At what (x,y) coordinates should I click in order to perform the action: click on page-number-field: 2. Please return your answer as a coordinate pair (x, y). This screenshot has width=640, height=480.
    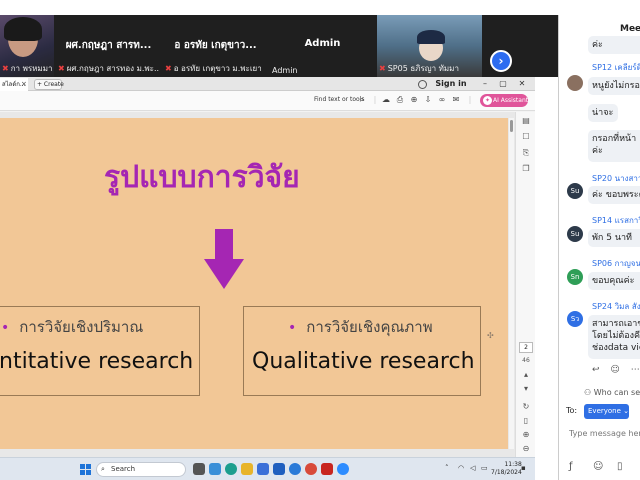
    Looking at the image, I should click on (526, 347).